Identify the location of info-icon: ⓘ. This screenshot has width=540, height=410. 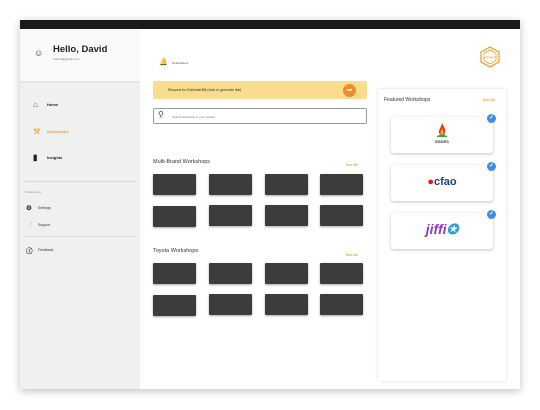
(29, 251).